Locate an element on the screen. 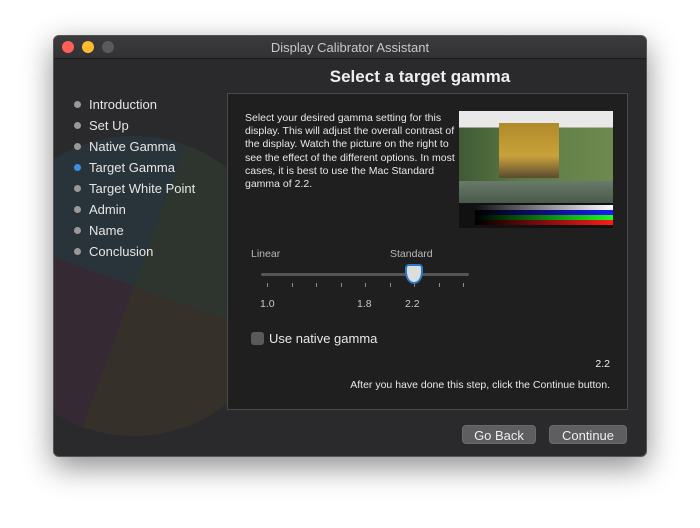  step-item: Set Up is located at coordinates (134, 125).